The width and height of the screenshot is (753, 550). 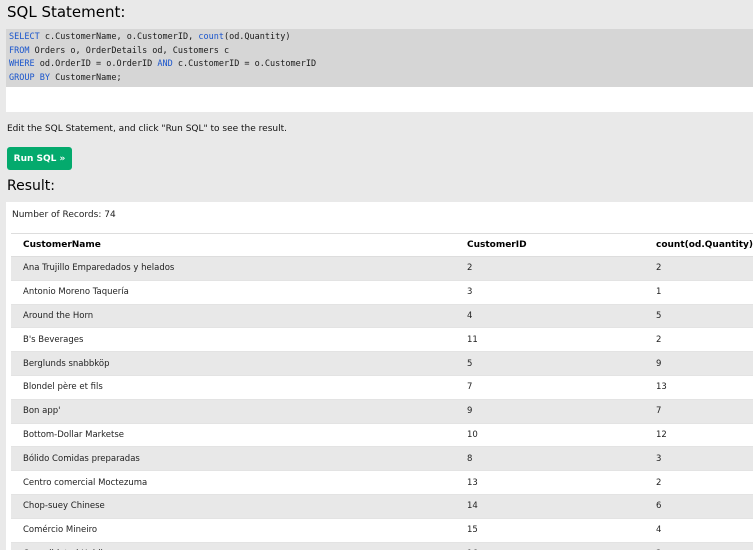 I want to click on table-row: Comércio Mineiro 15 4, so click(x=382, y=530).